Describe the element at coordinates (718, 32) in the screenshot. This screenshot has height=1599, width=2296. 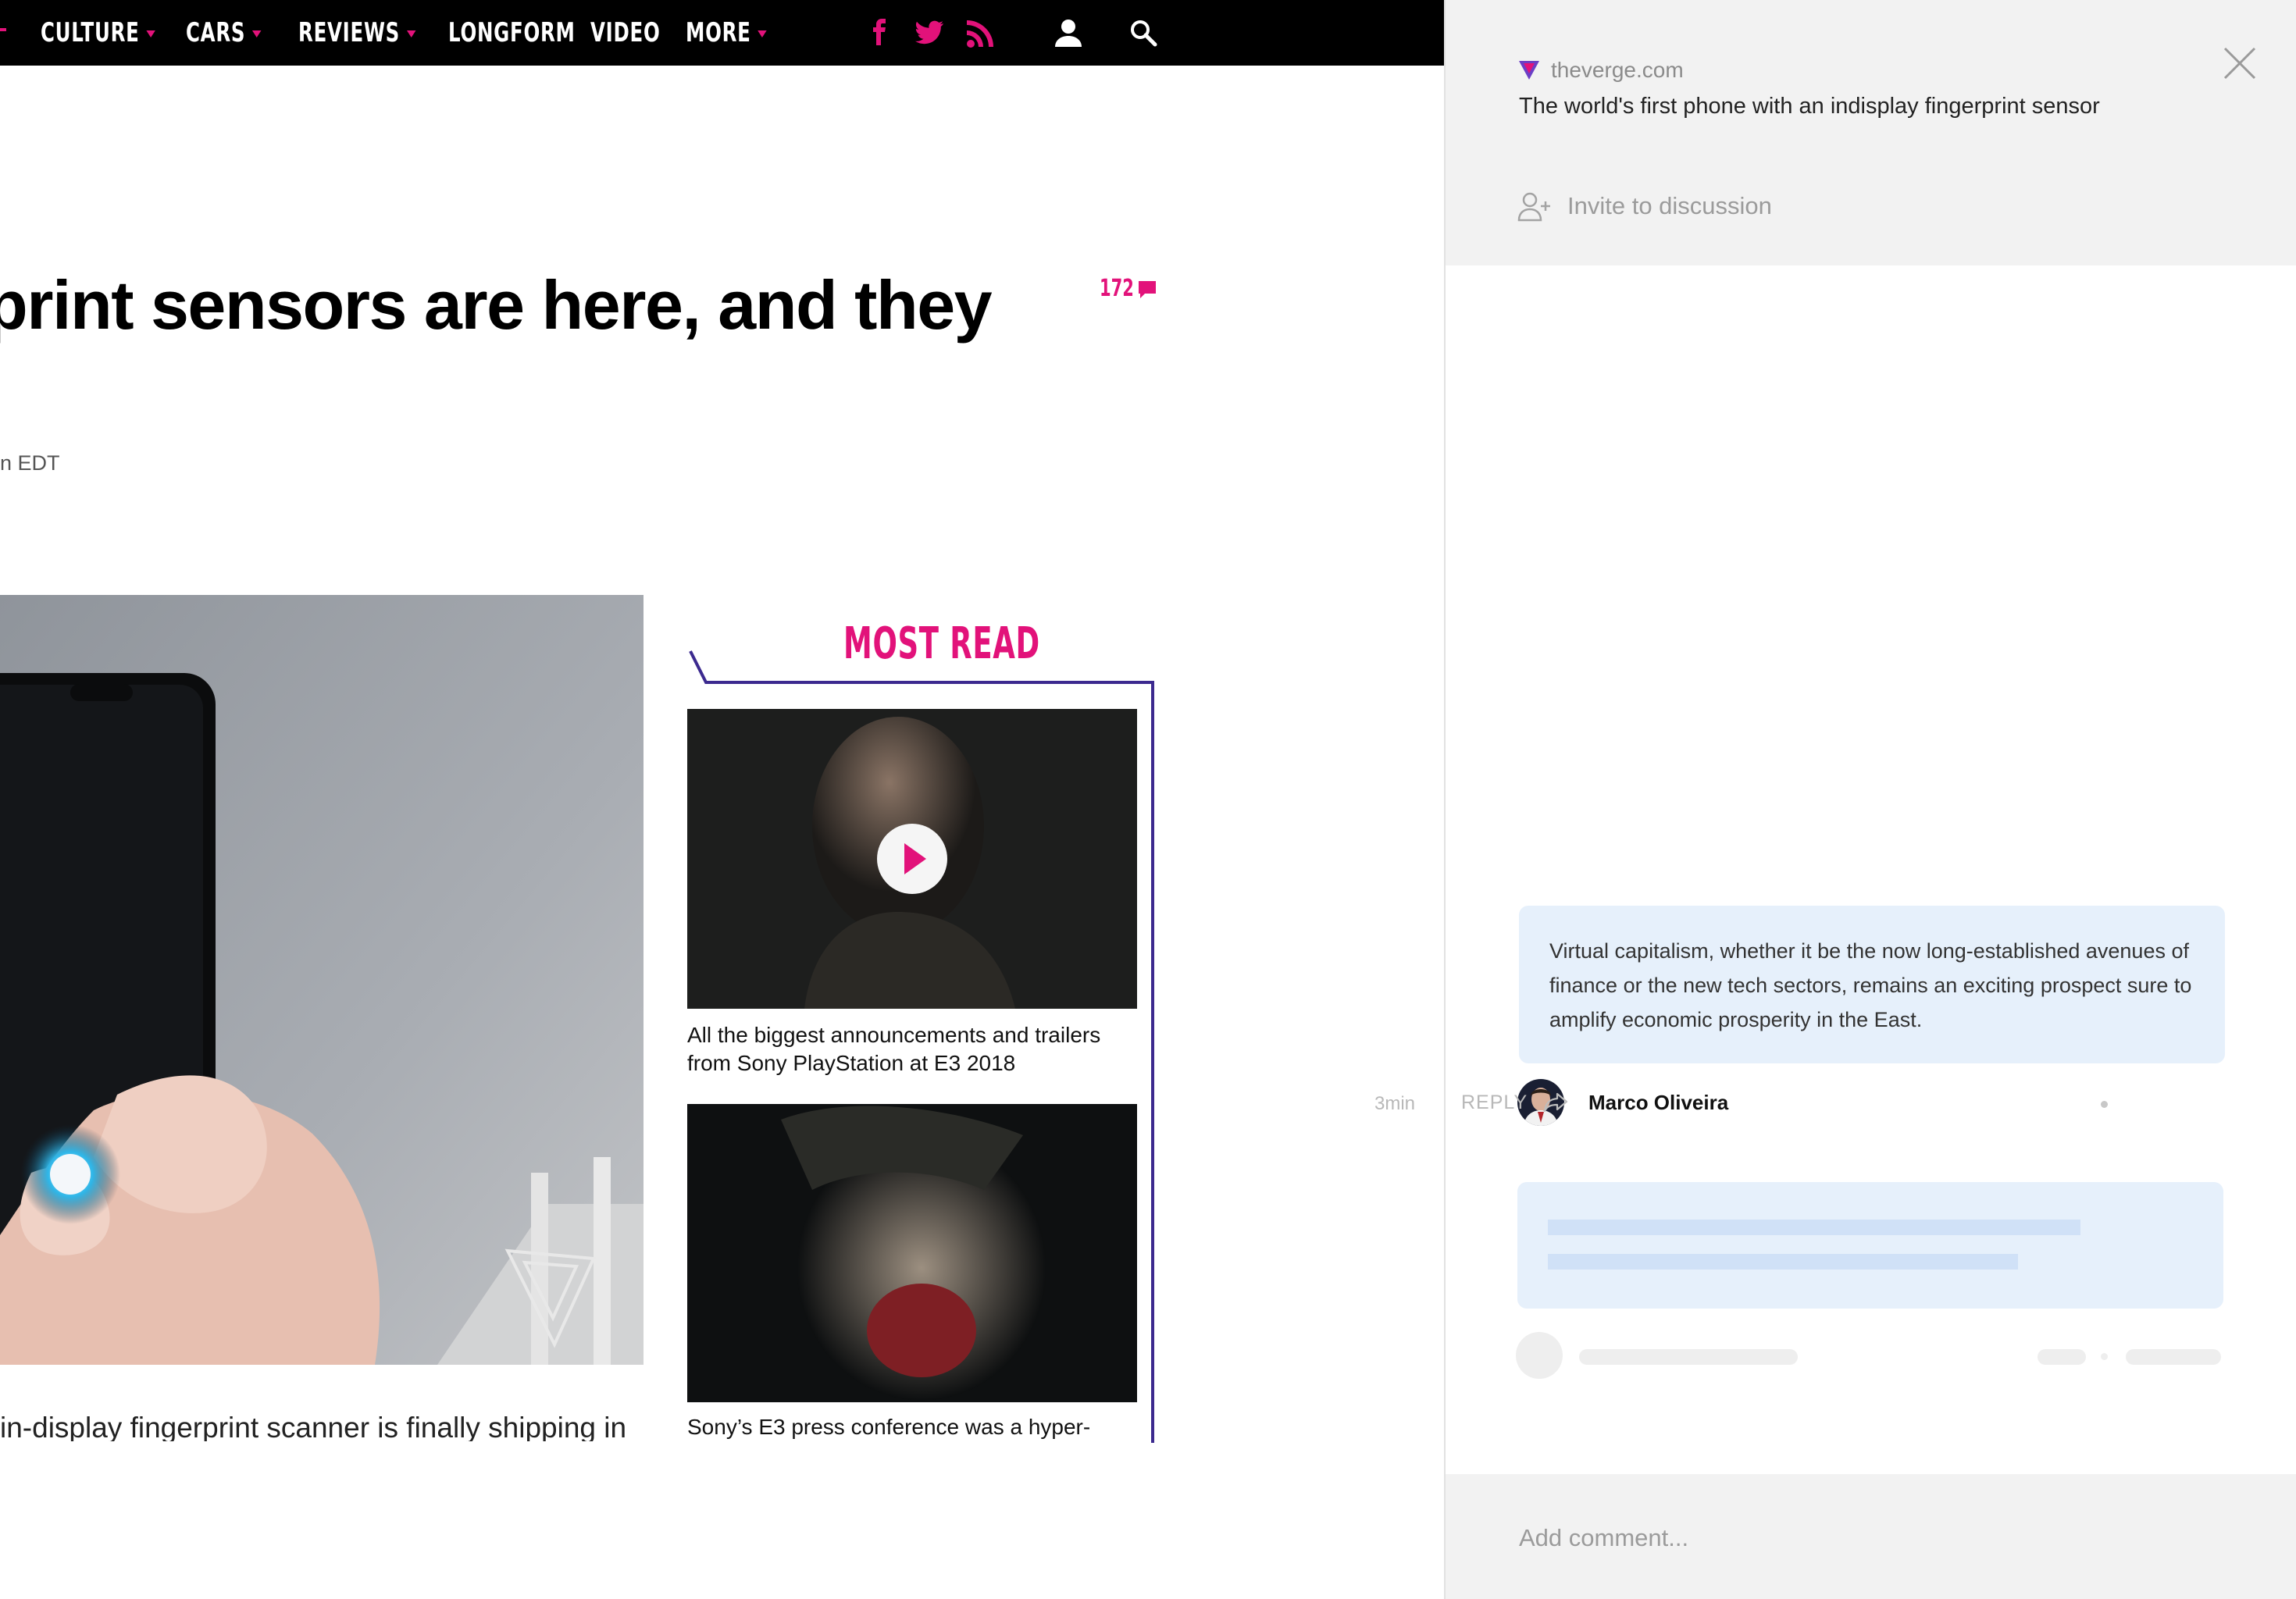
I see `nav-label: MORE` at that location.